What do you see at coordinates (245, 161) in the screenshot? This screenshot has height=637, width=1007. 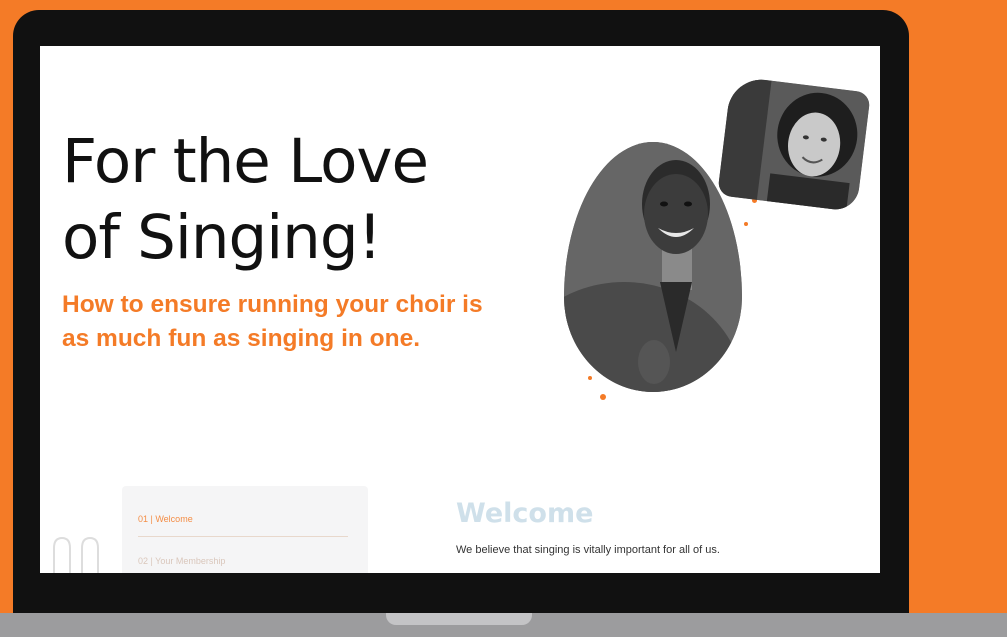 I see `hero-title-line-1: For the Love` at bounding box center [245, 161].